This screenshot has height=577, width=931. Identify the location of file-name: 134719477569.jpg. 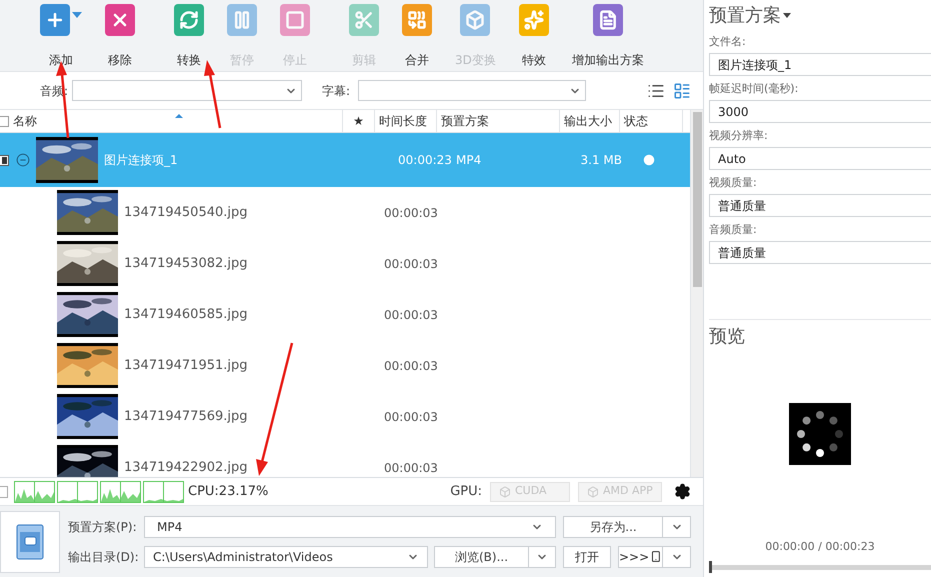
(186, 417).